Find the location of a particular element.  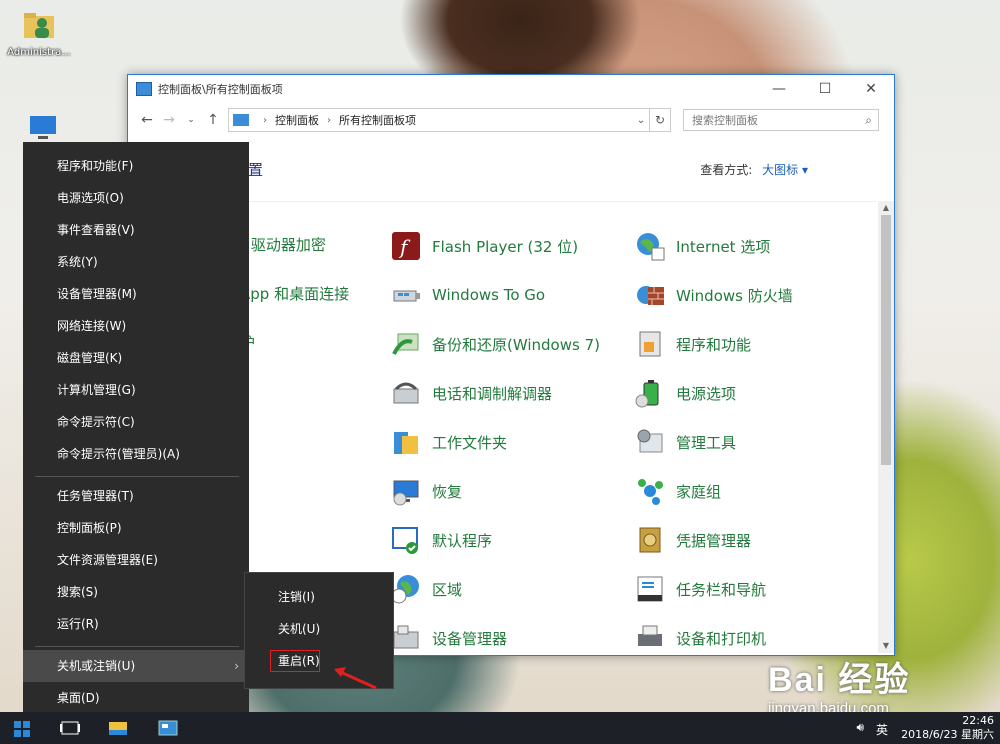

menu-item-search: 搜索(S) is located at coordinates (136, 592).